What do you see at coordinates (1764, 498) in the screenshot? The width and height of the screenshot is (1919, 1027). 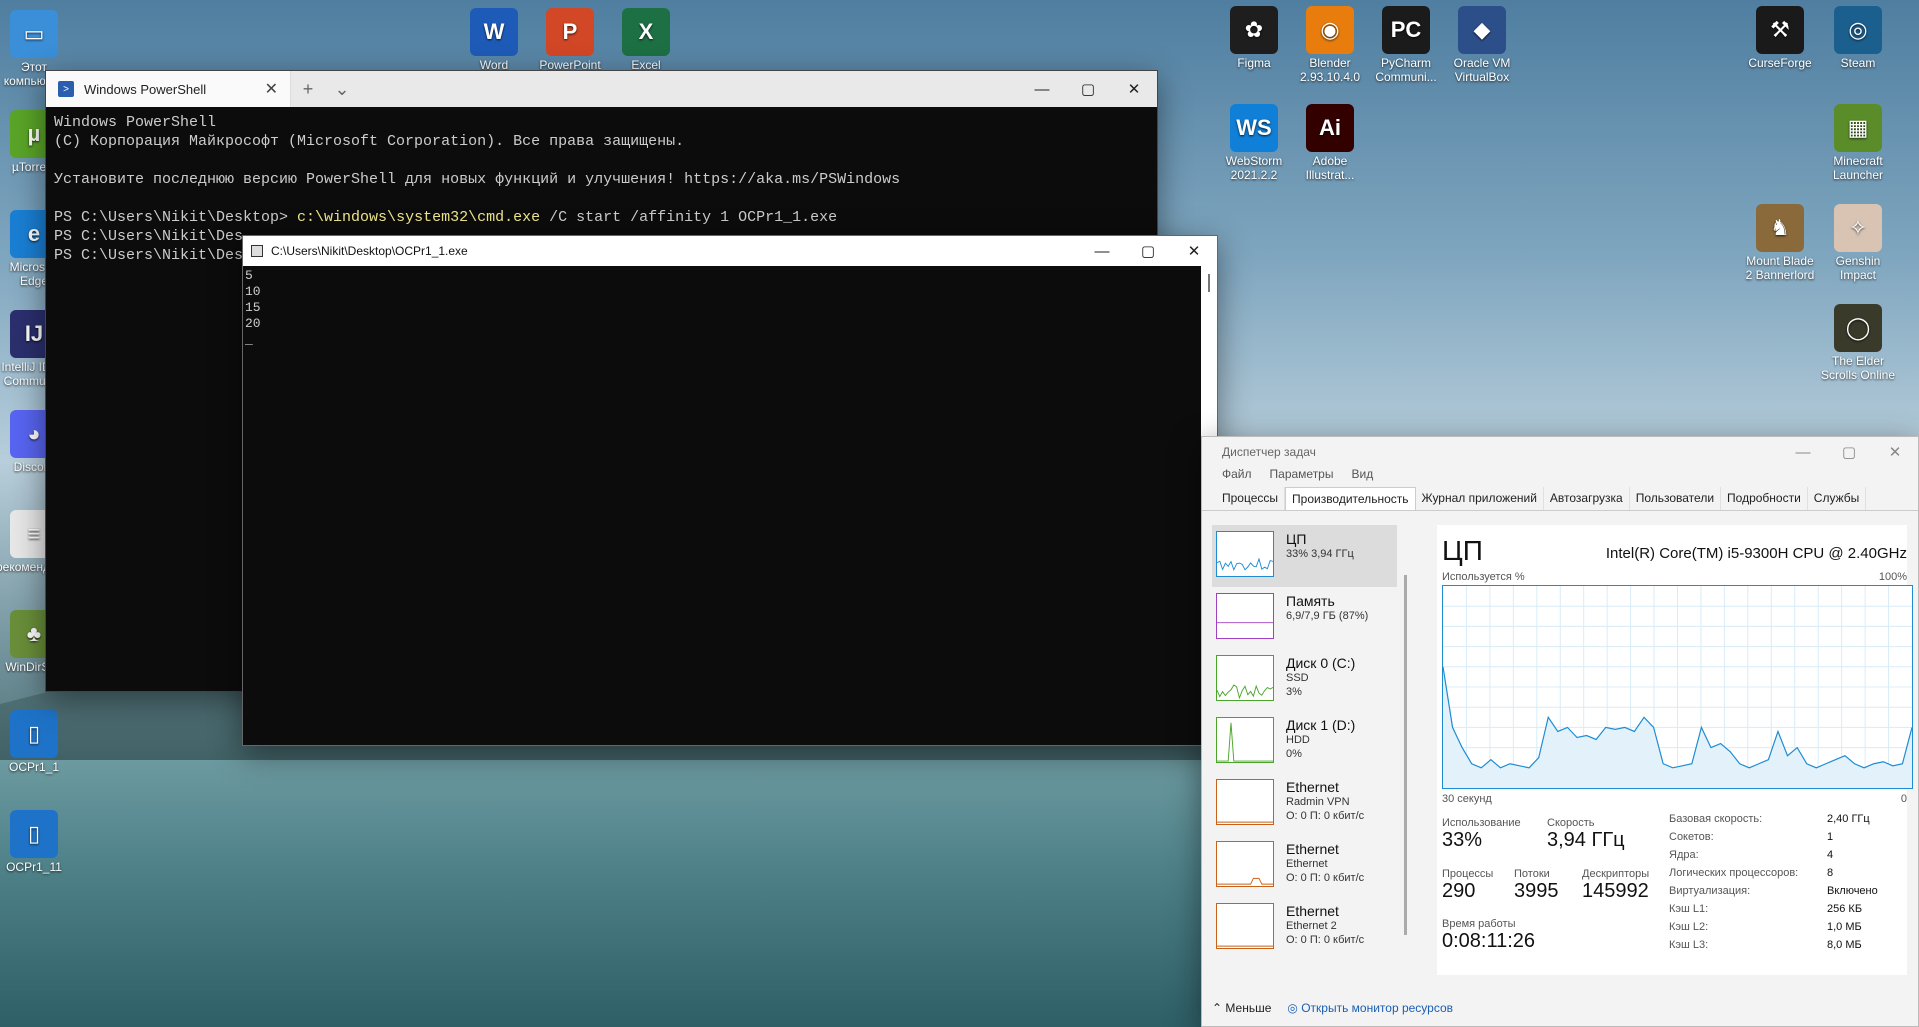 I see `tab-5: Подробности` at bounding box center [1764, 498].